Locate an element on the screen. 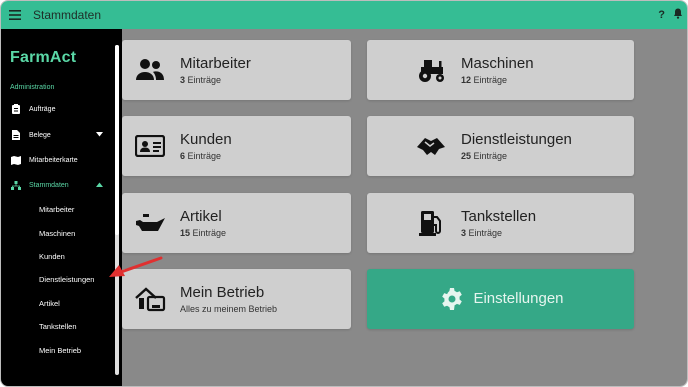  tractor-icon is located at coordinates (431, 70).